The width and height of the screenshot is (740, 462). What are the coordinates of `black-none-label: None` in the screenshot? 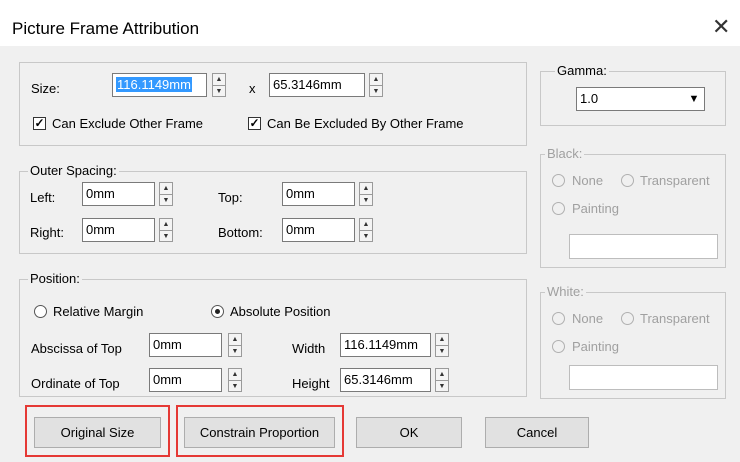 It's located at (588, 180).